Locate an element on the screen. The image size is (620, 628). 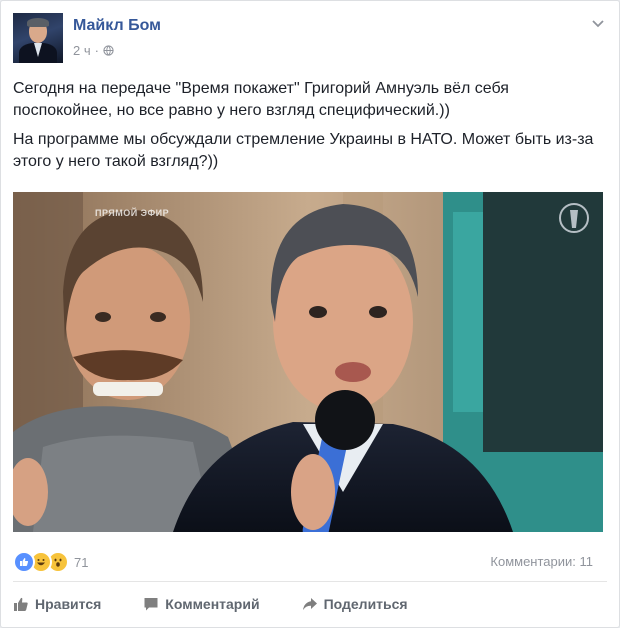
divider is located at coordinates (310, 581).